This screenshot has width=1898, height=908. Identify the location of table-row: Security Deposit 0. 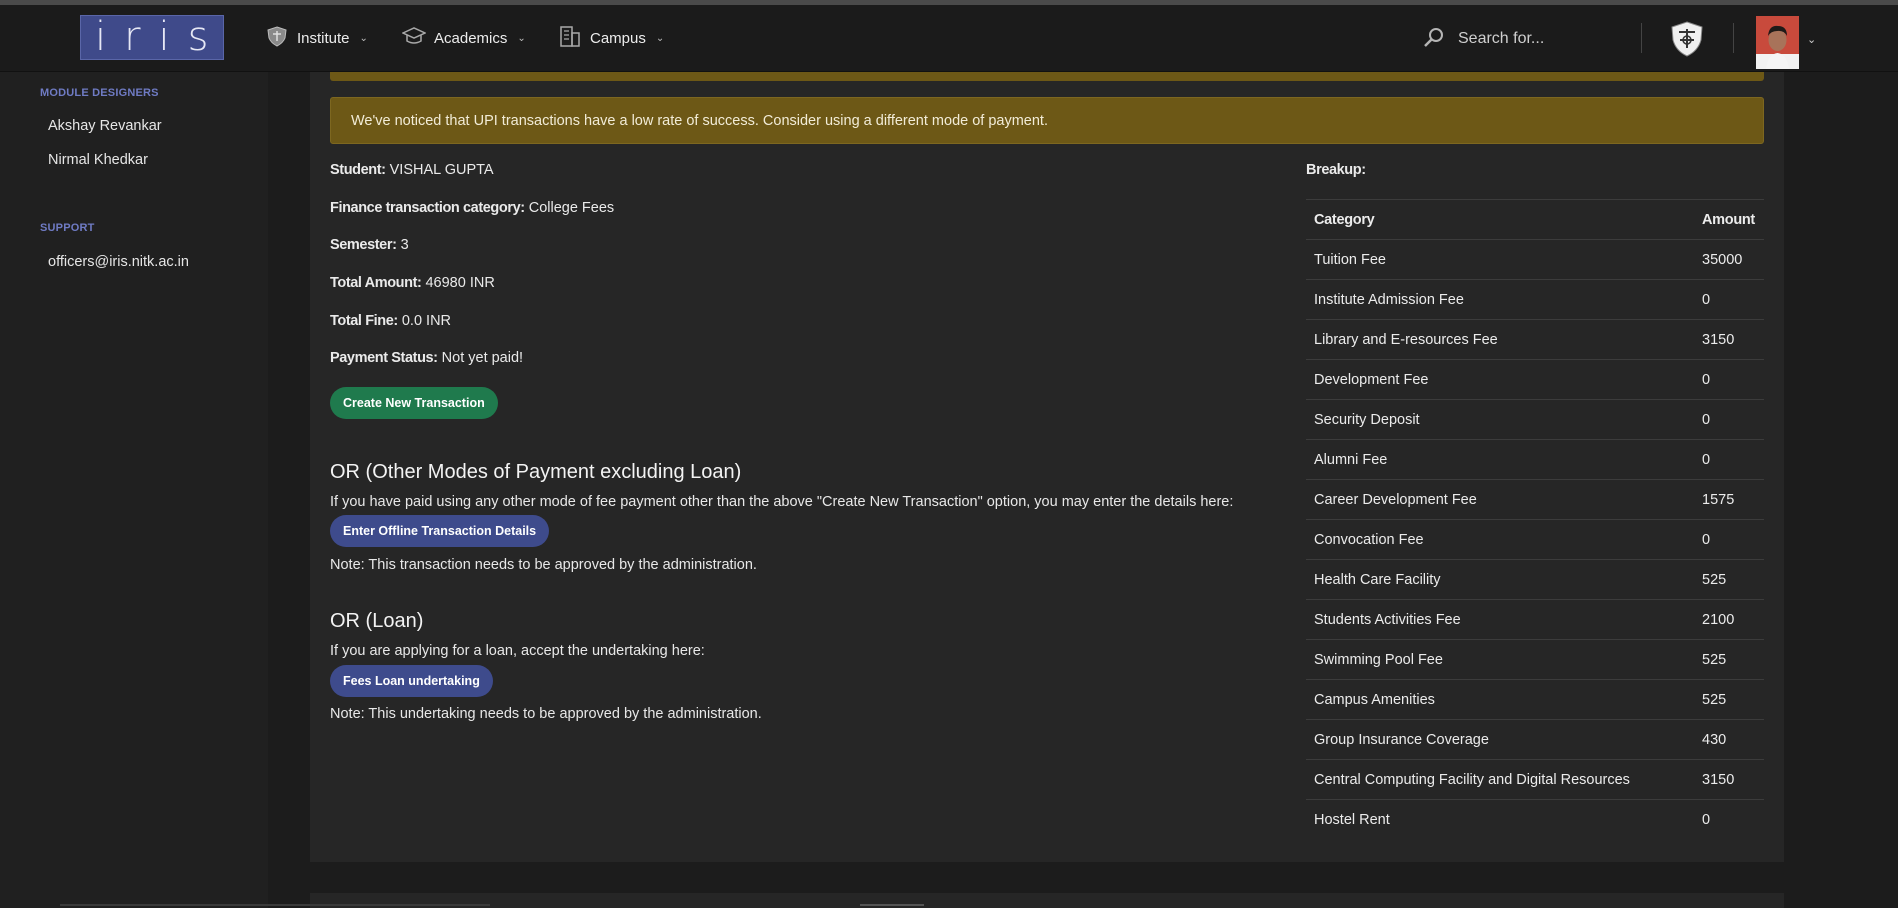
(1535, 419).